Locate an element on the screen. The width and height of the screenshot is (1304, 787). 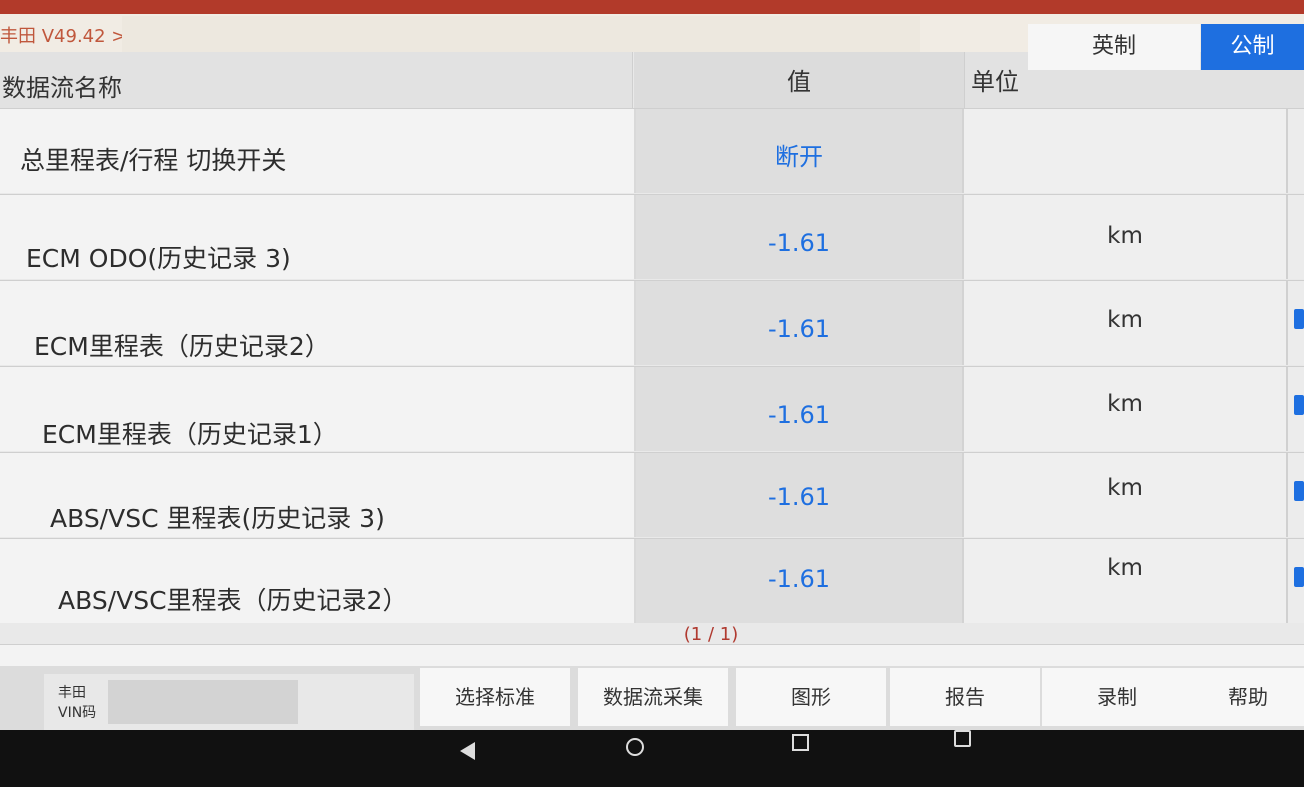
record-button: 录制 is located at coordinates (1117, 697).